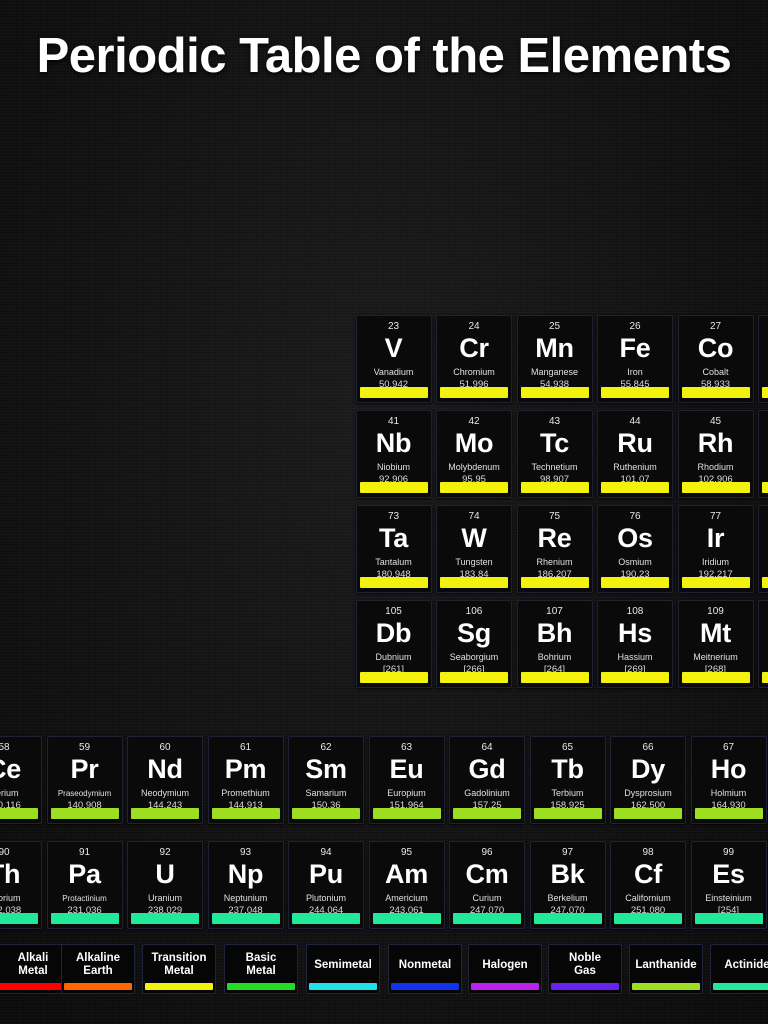  What do you see at coordinates (425, 969) in the screenshot?
I see `legend-item-nonmetal: Nonmetal` at bounding box center [425, 969].